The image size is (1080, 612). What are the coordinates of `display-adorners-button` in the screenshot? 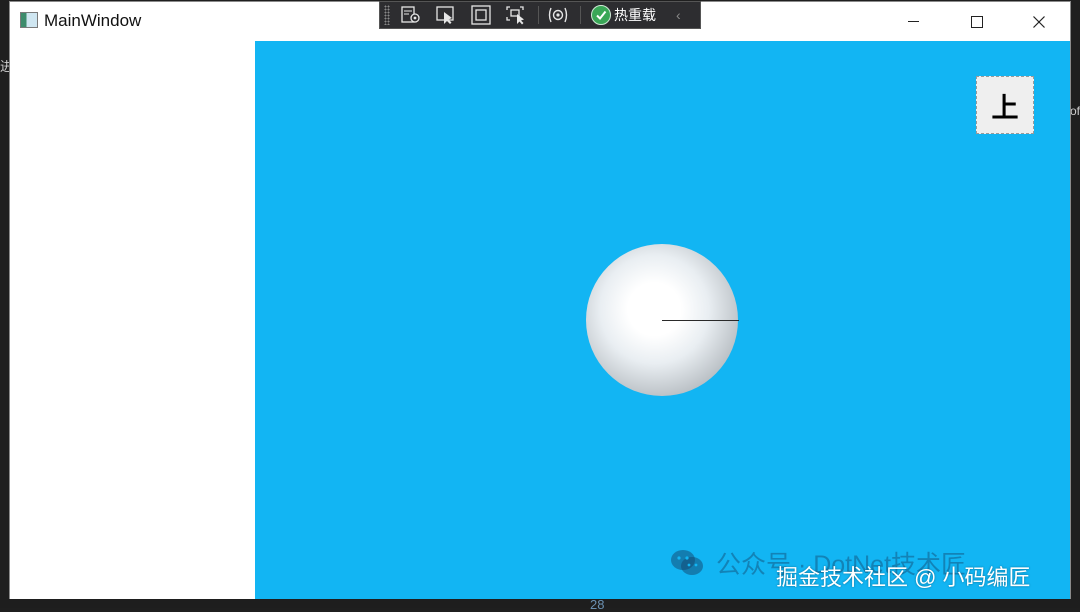 It's located at (481, 15).